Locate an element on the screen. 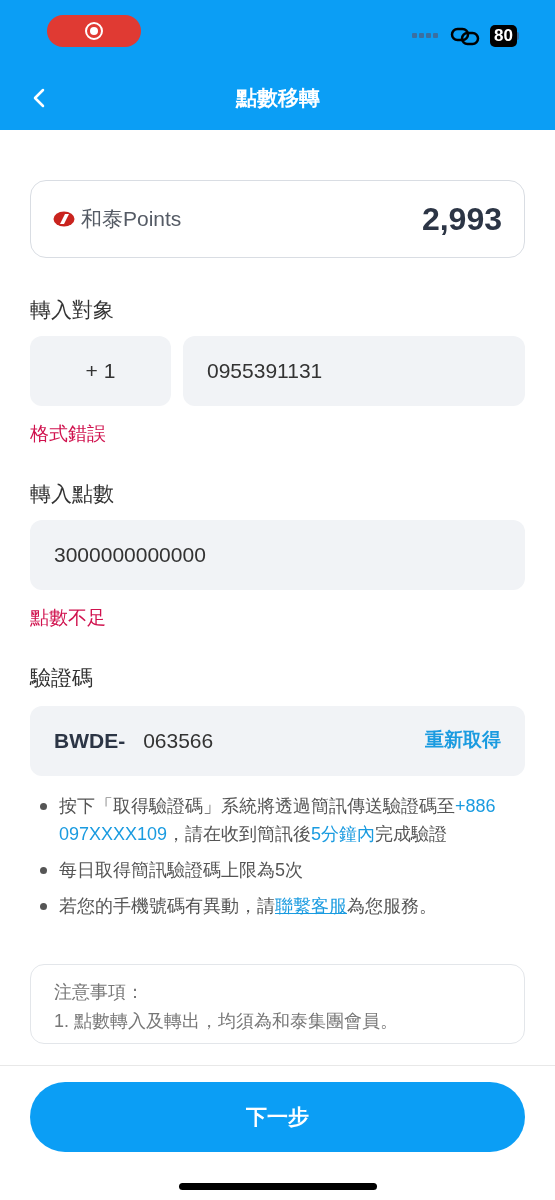 The image size is (555, 1200). points-input-field: 3000000000000 is located at coordinates (277, 554).